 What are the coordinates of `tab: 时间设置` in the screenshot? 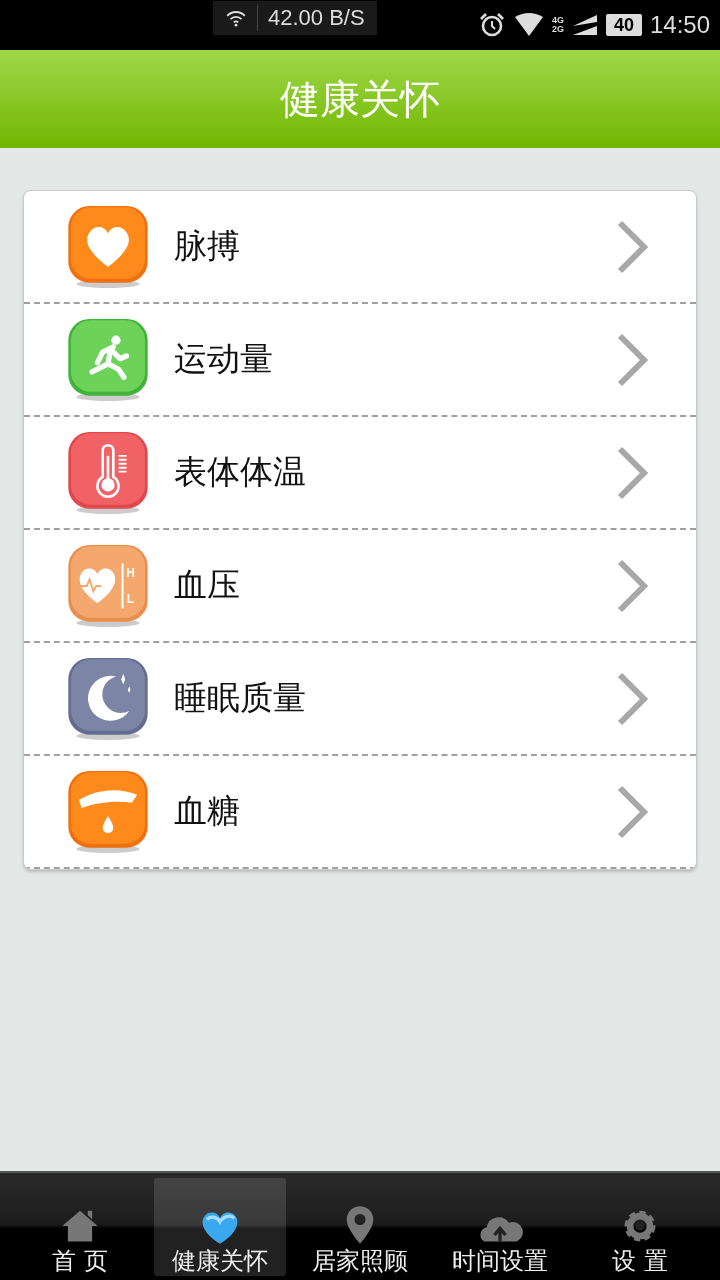 It's located at (500, 1227).